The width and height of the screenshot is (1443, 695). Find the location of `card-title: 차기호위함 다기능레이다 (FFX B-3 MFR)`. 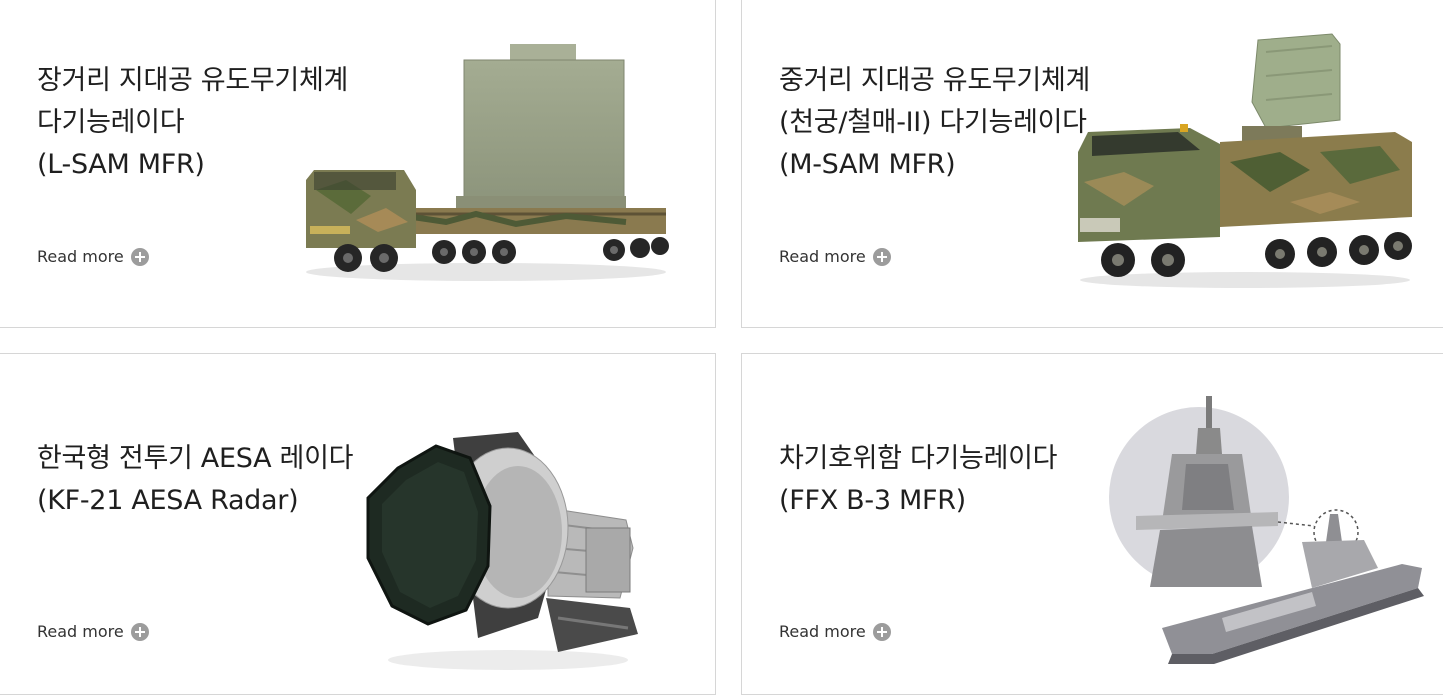

card-title: 차기호위함 다기능레이다 (FFX B-3 MFR) is located at coordinates (918, 480).